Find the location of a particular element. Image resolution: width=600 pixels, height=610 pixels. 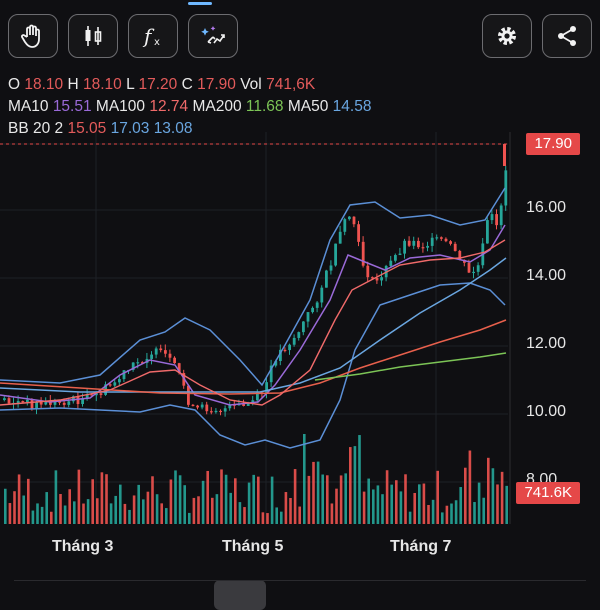

y-tick-label: 12.00 is located at coordinates (546, 343).